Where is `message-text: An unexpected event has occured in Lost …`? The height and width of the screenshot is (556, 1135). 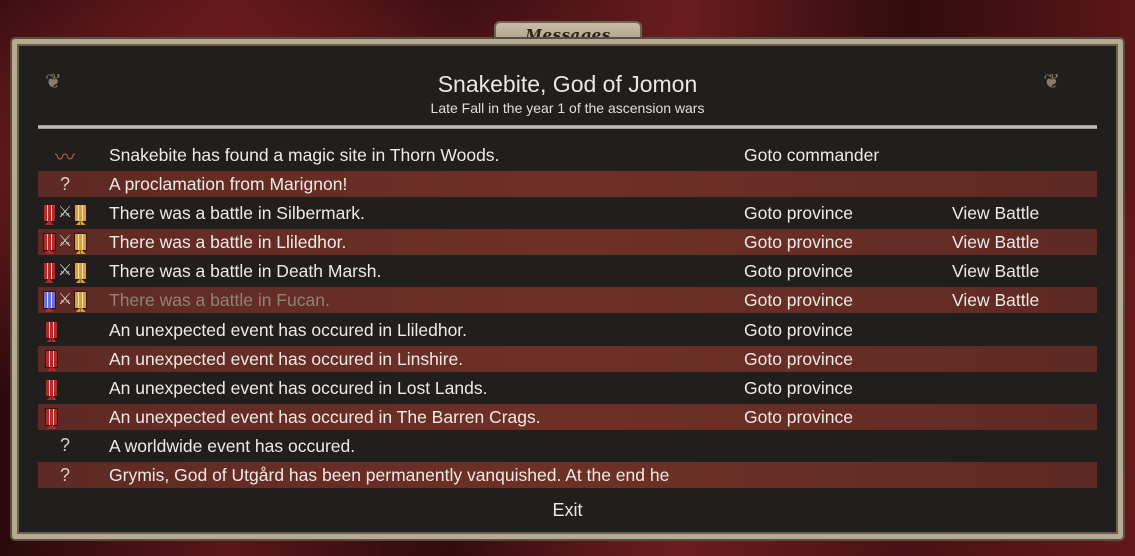 message-text: An unexpected event has occured in Lost … is located at coordinates (298, 388).